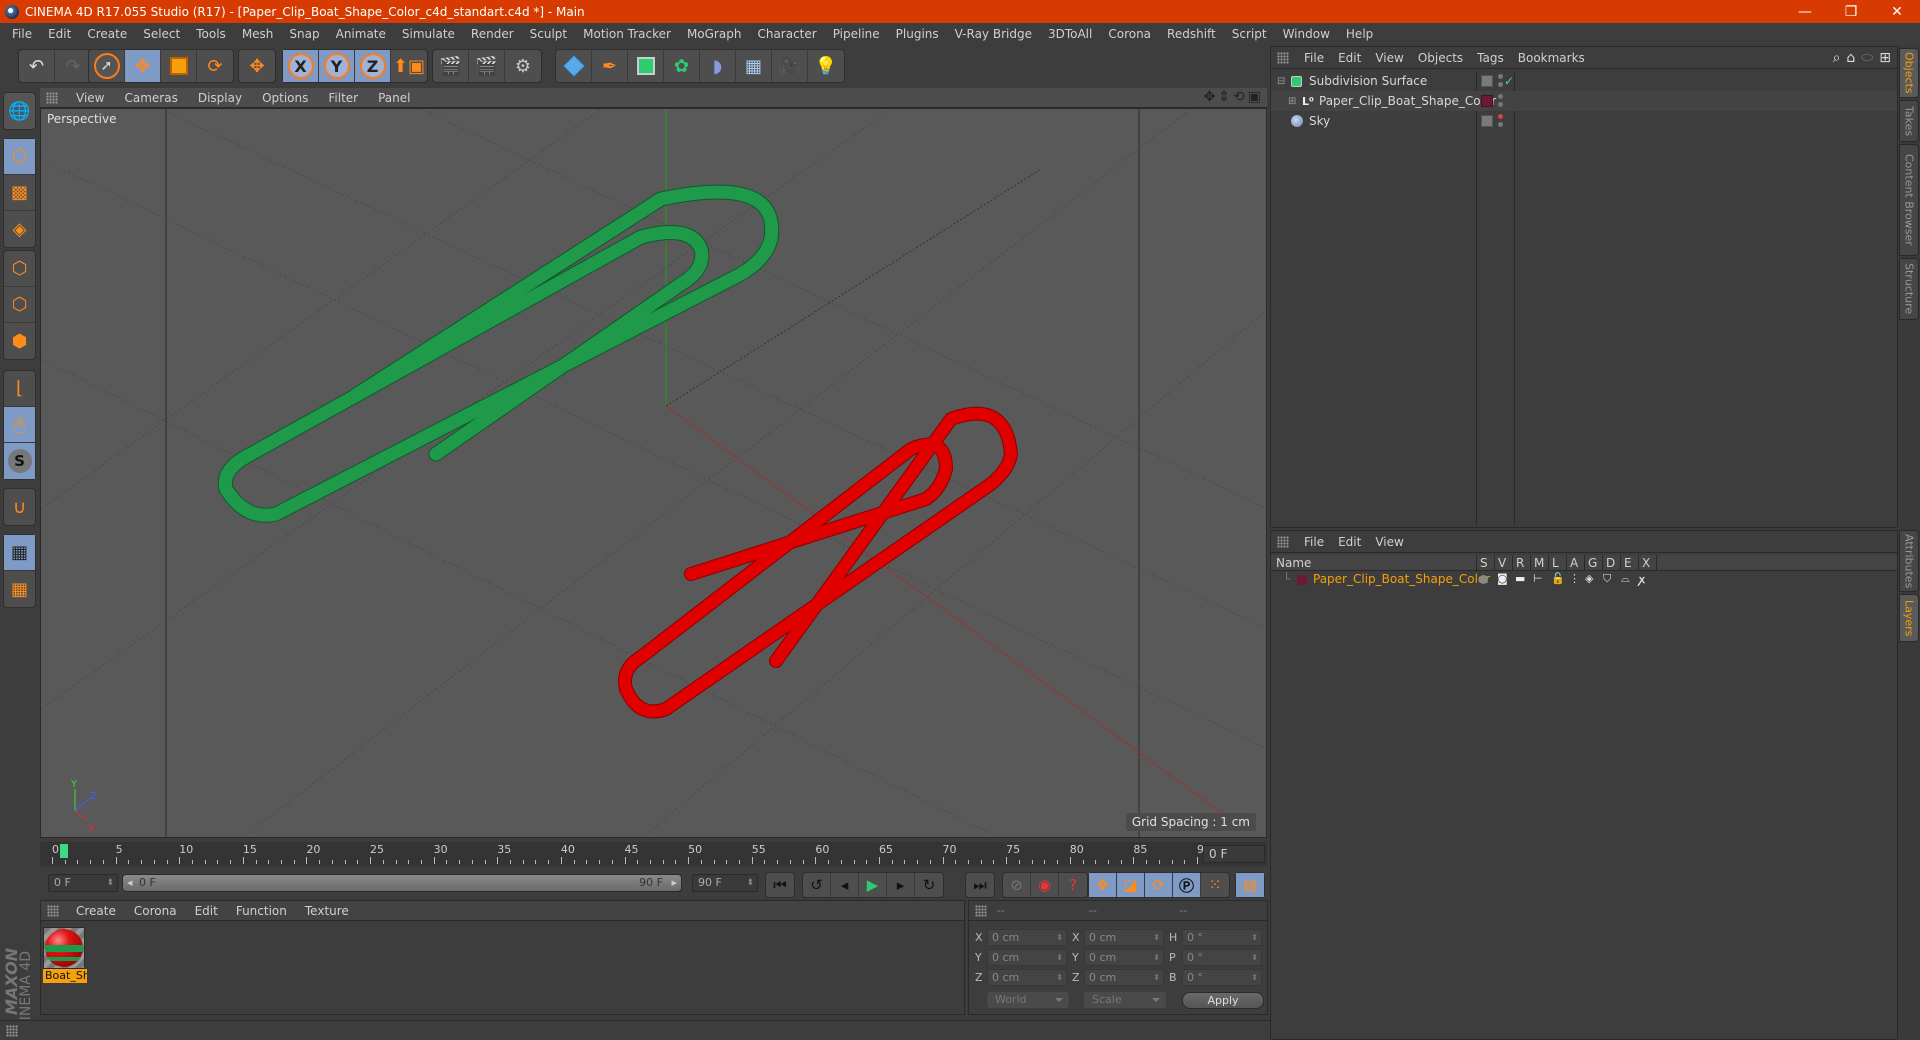  I want to click on subdivision-button, so click(646, 66).